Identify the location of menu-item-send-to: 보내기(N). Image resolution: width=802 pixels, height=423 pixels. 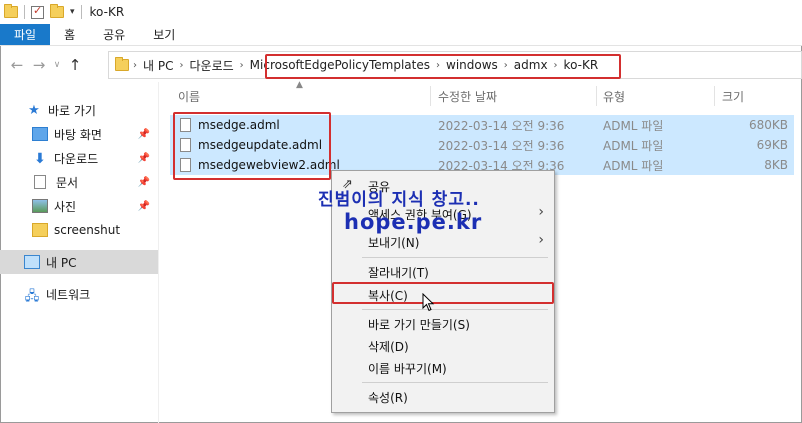
(393, 242).